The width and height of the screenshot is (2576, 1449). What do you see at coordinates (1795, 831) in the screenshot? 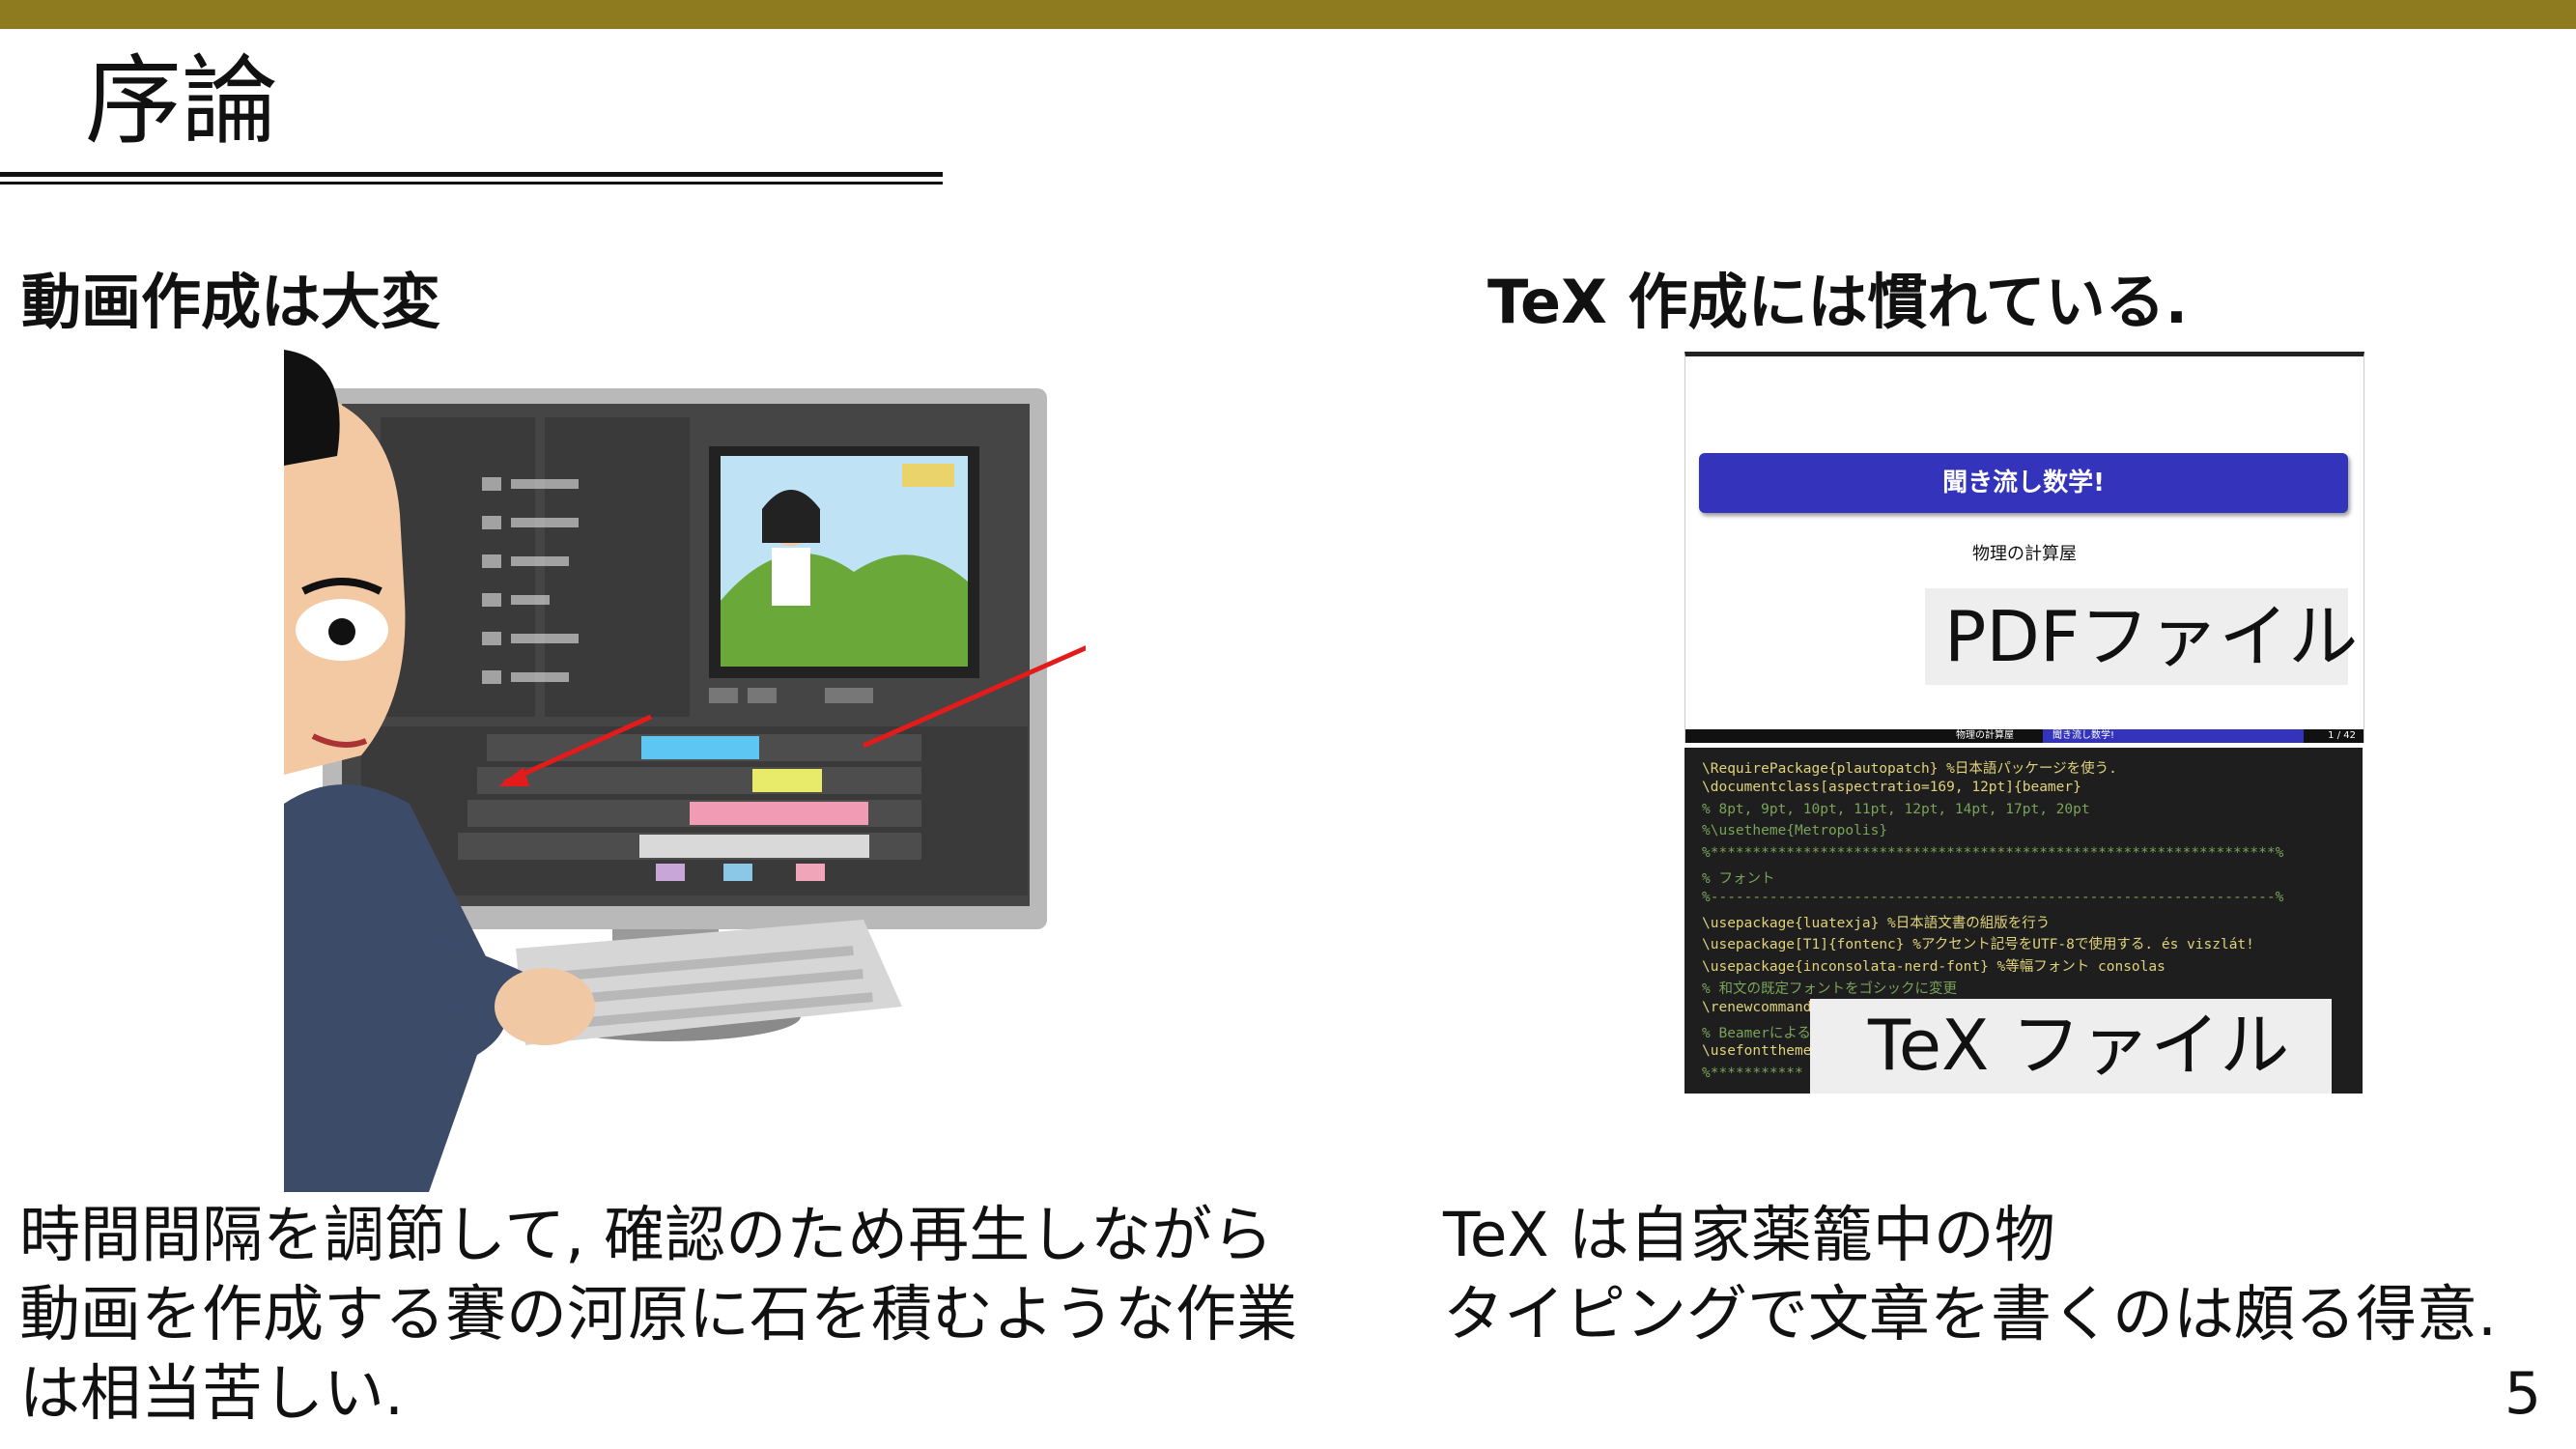
I see `code-line: %\usetheme{Metropolis}` at bounding box center [1795, 831].